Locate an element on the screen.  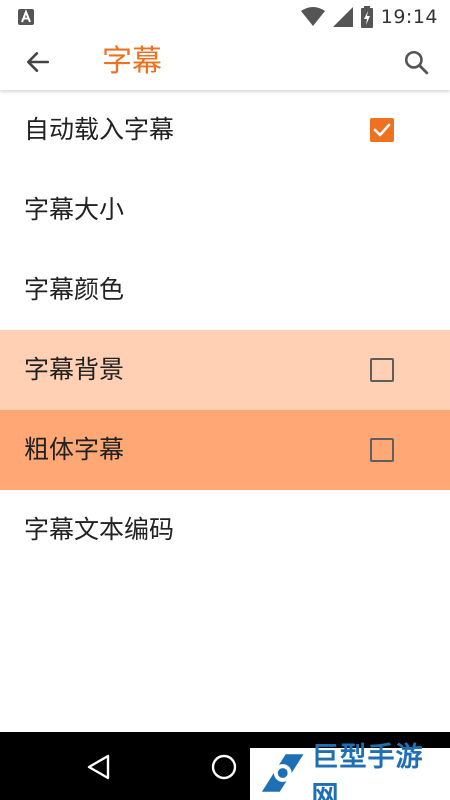
bold-subtitles-checkbox is located at coordinates (382, 450).